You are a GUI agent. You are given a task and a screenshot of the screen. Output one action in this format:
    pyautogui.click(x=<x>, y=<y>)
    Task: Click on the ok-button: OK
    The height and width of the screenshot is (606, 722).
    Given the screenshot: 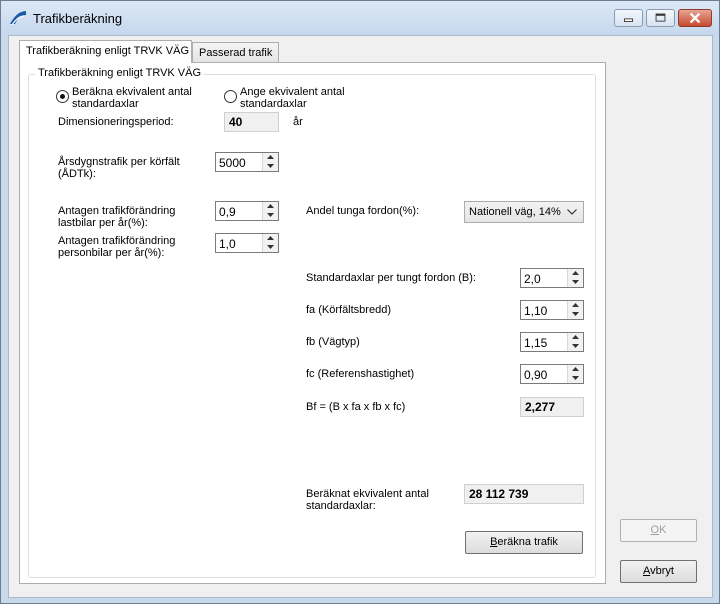 What is the action you would take?
    pyautogui.click(x=658, y=530)
    